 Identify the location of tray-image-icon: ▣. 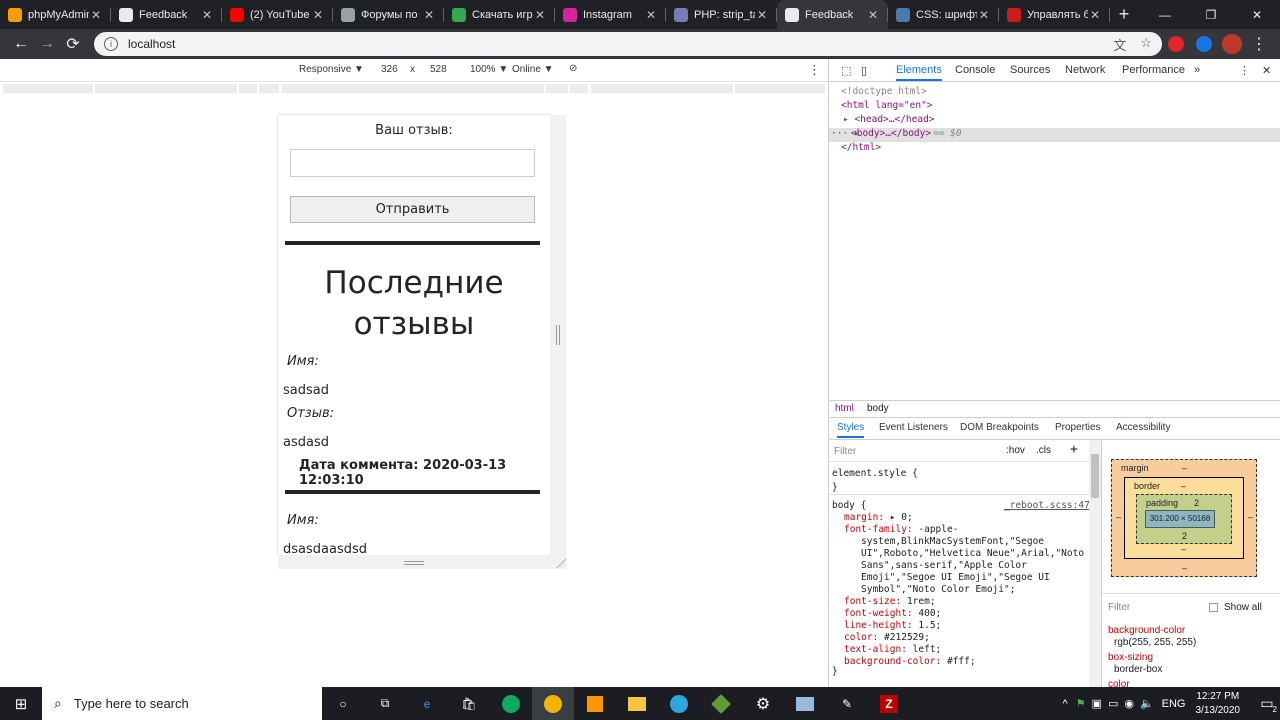
(1097, 703).